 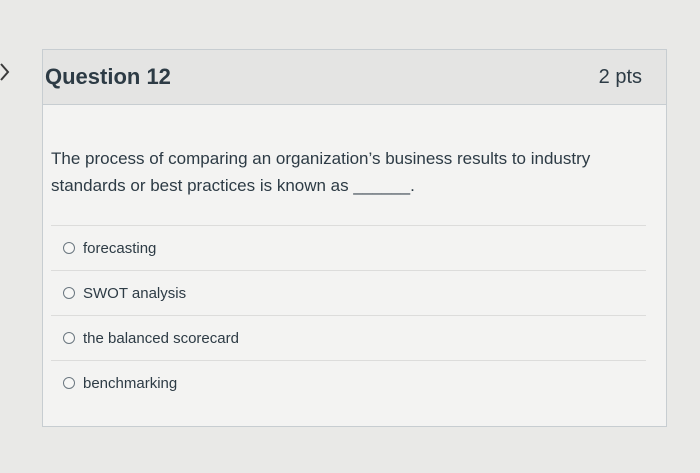 I want to click on question-header: Question 12 2 pts, so click(x=354, y=77).